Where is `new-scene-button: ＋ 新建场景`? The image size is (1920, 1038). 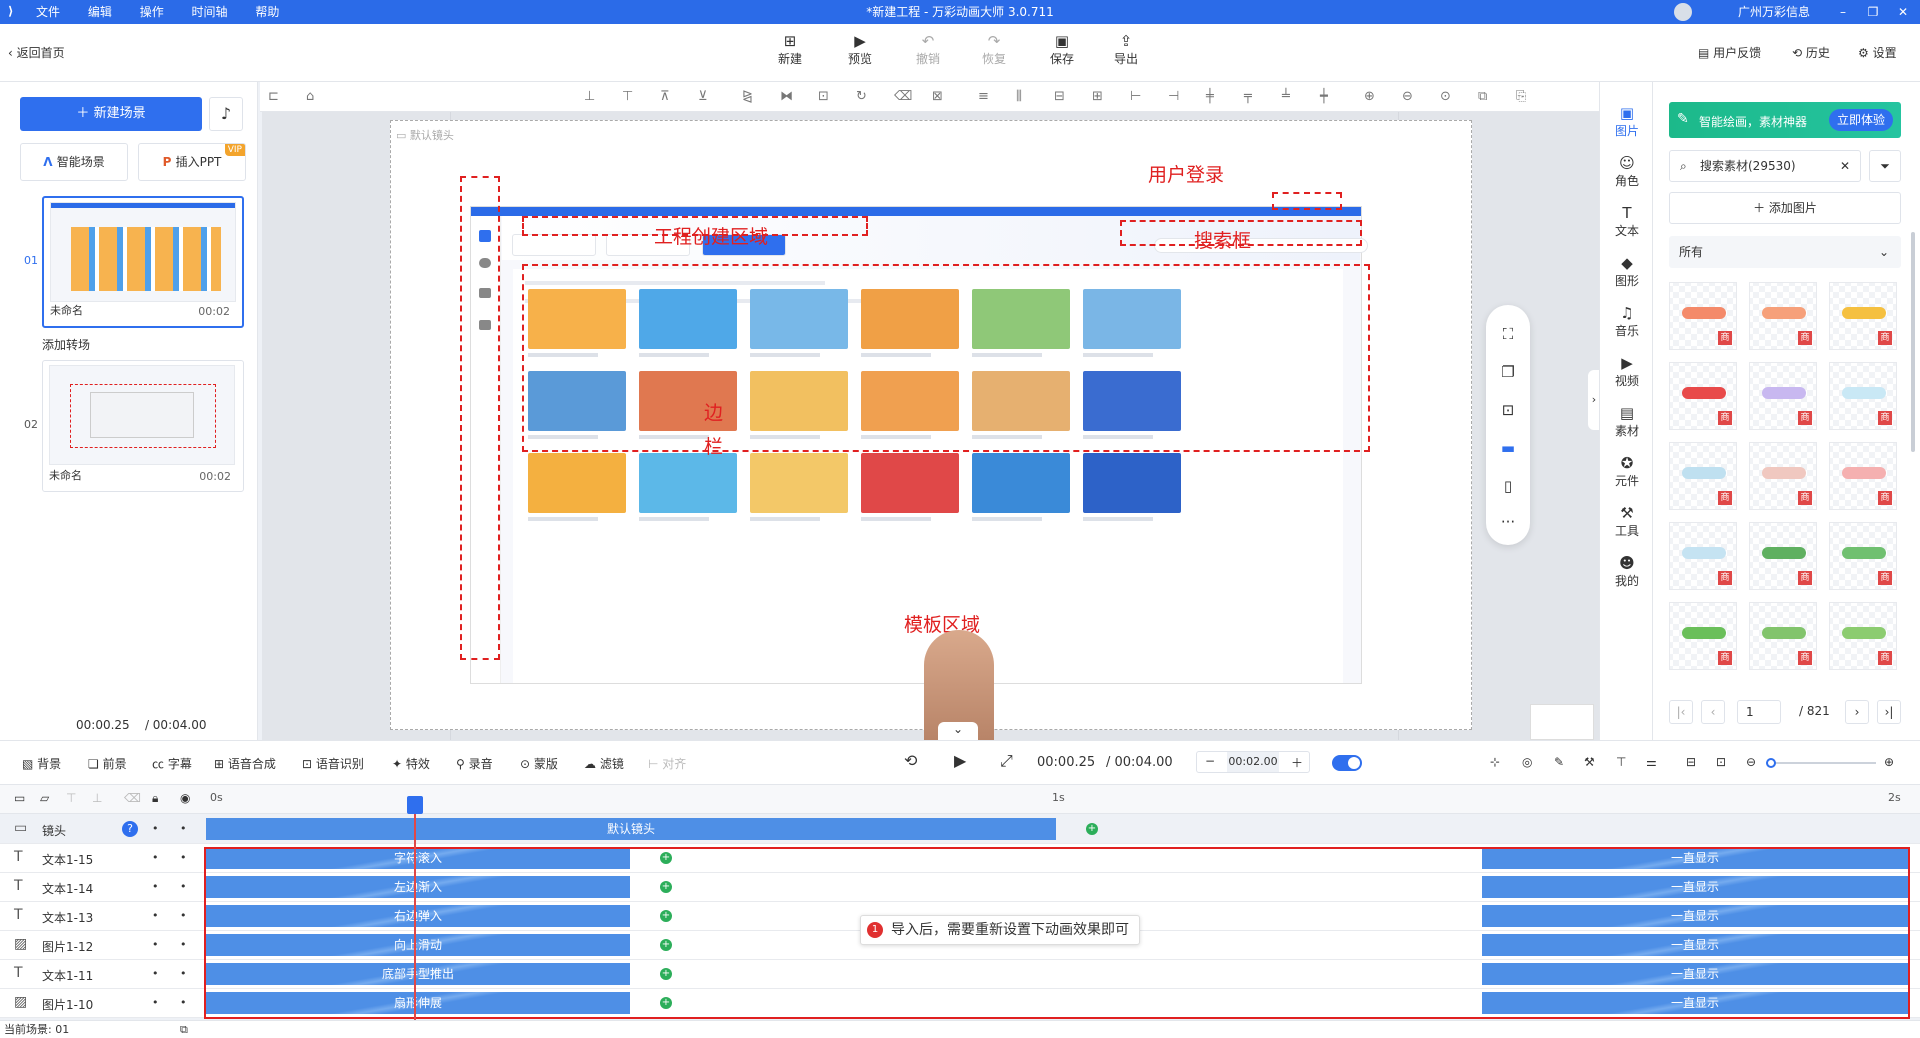 new-scene-button: ＋ 新建场景 is located at coordinates (111, 114).